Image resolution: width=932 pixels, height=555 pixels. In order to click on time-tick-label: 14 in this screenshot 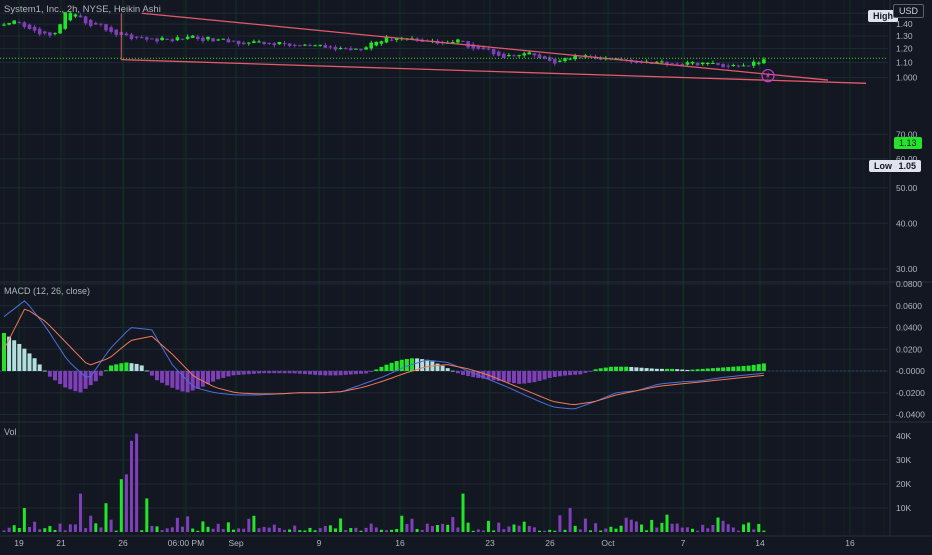, I will do `click(760, 543)`.